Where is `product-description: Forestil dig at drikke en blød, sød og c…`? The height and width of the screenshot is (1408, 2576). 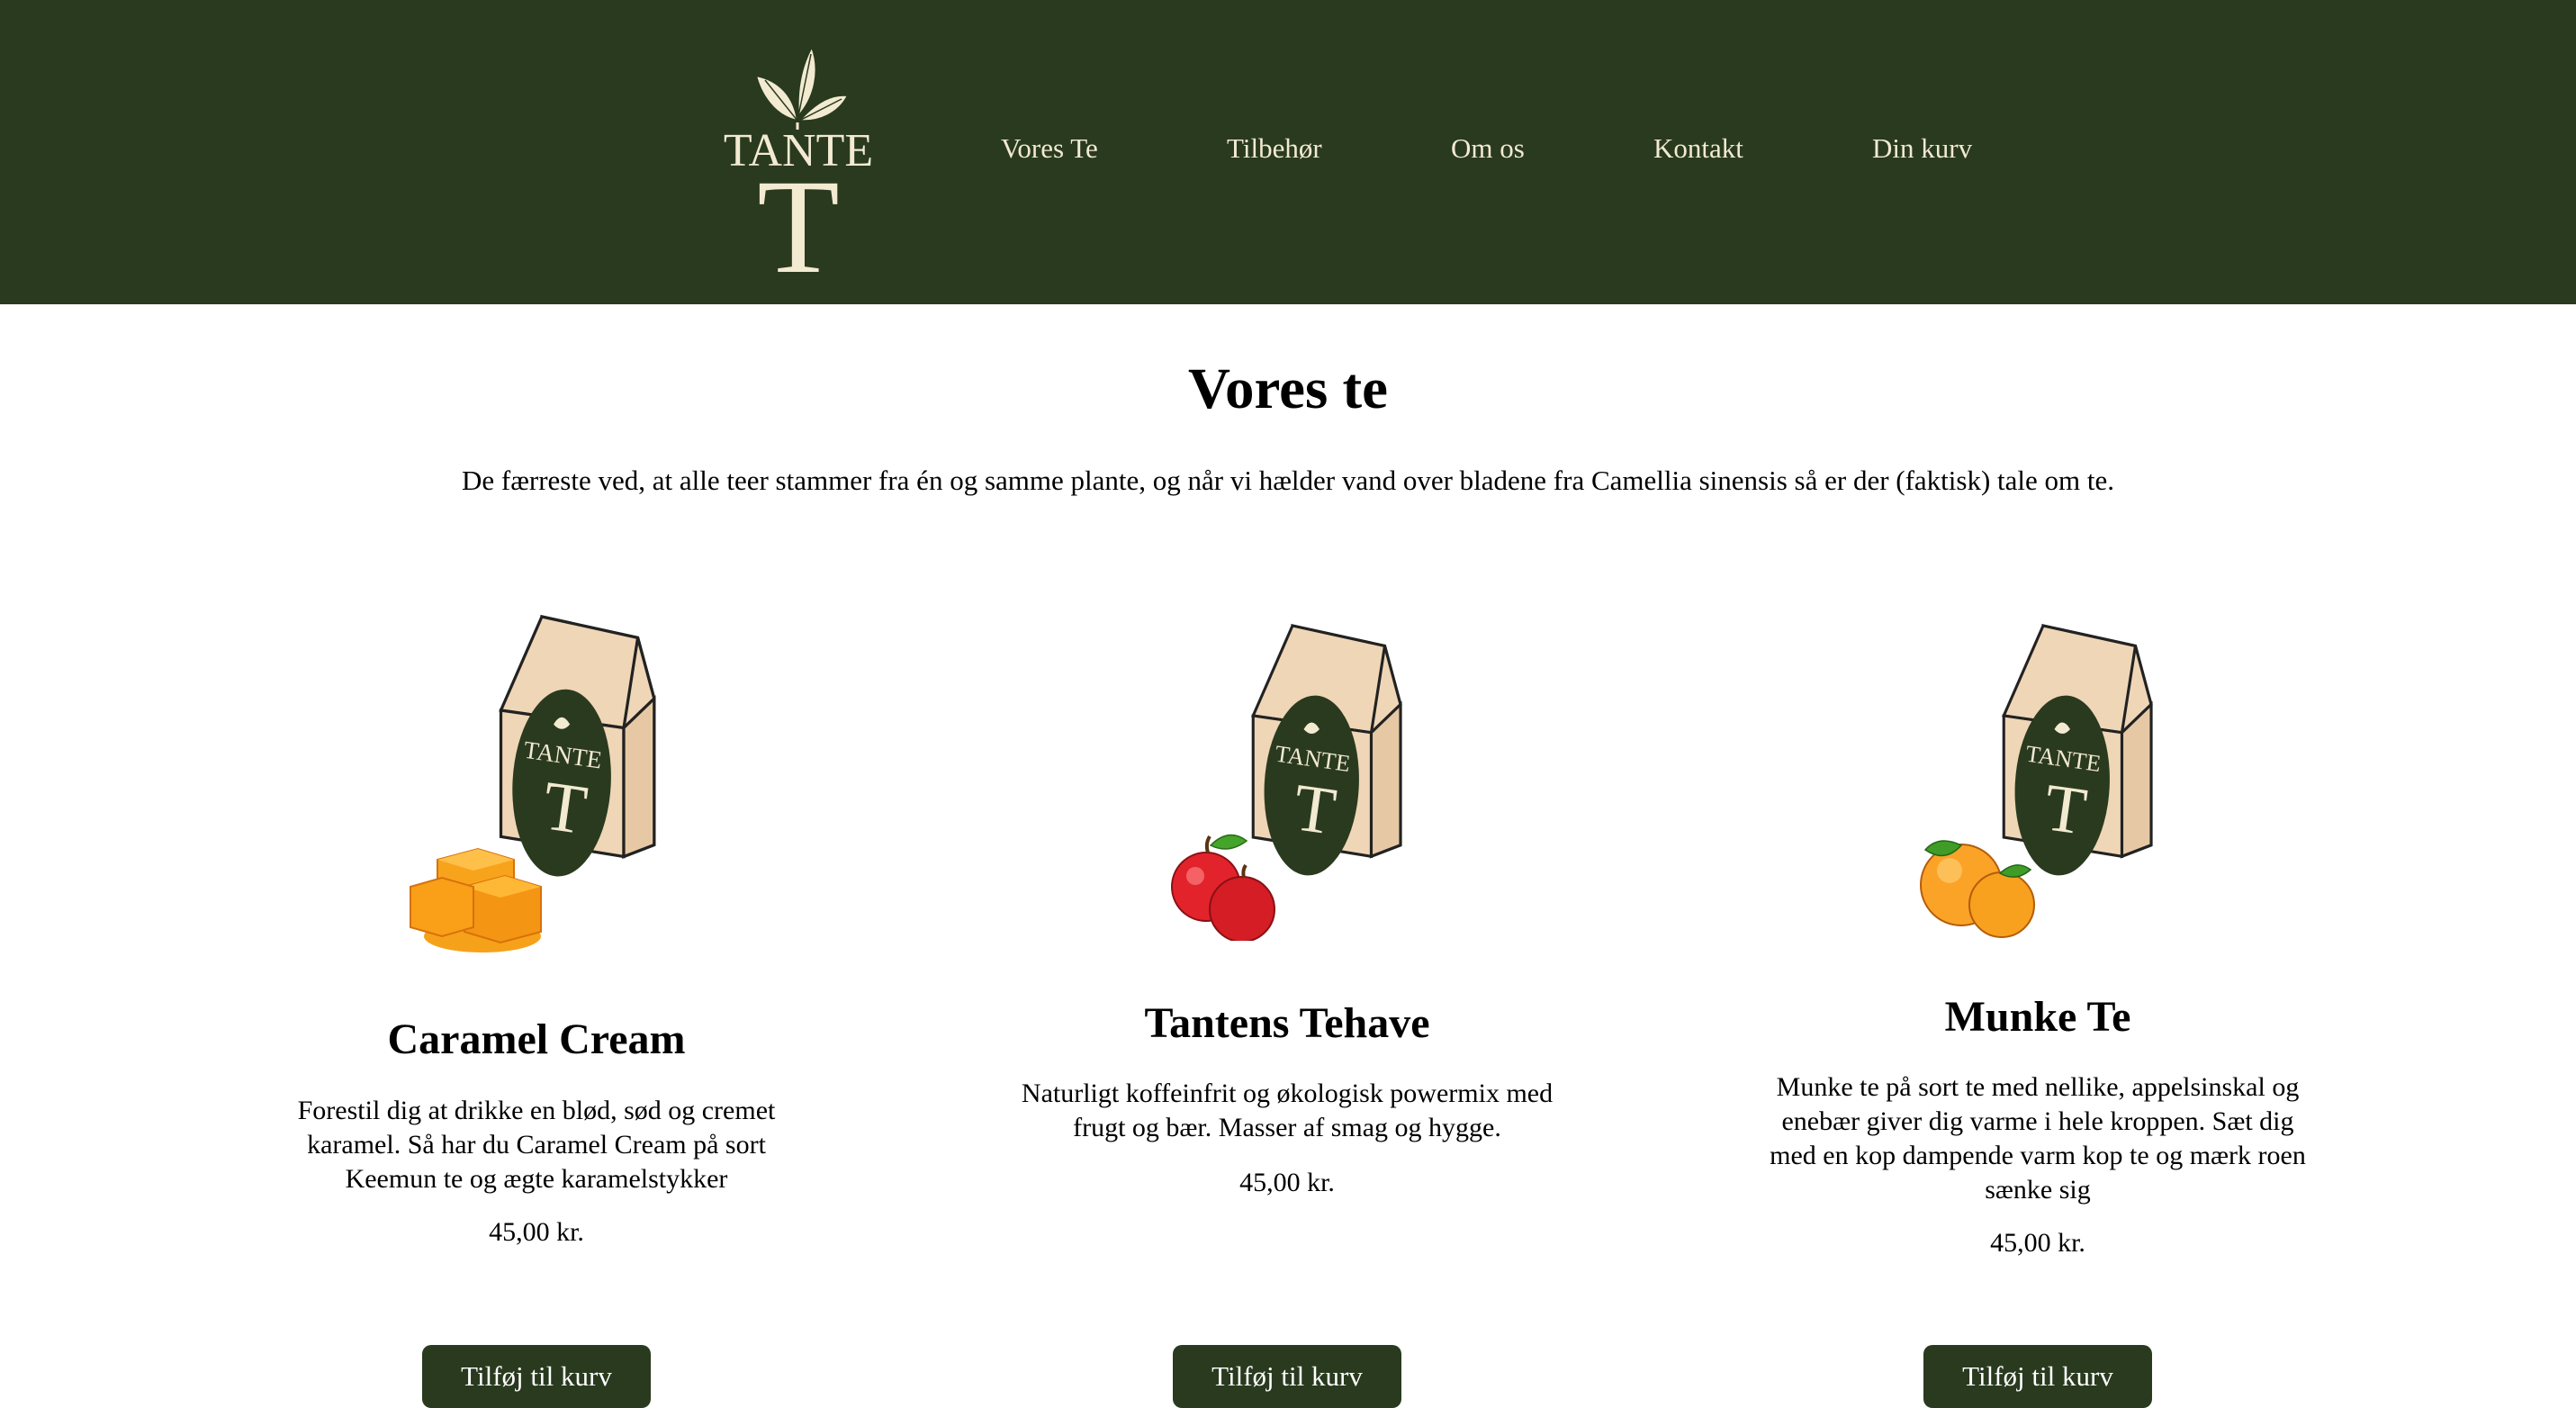 product-description: Forestil dig at drikke en blød, sød og c… is located at coordinates (536, 1145).